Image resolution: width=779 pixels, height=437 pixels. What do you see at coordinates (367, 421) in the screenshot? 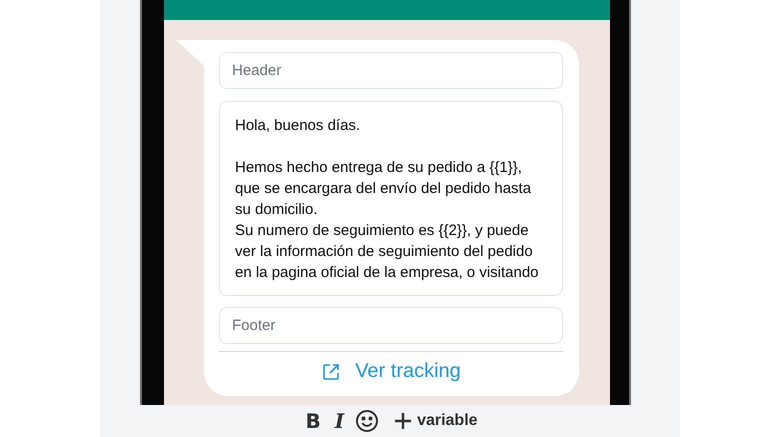
I see `emoji-icon` at bounding box center [367, 421].